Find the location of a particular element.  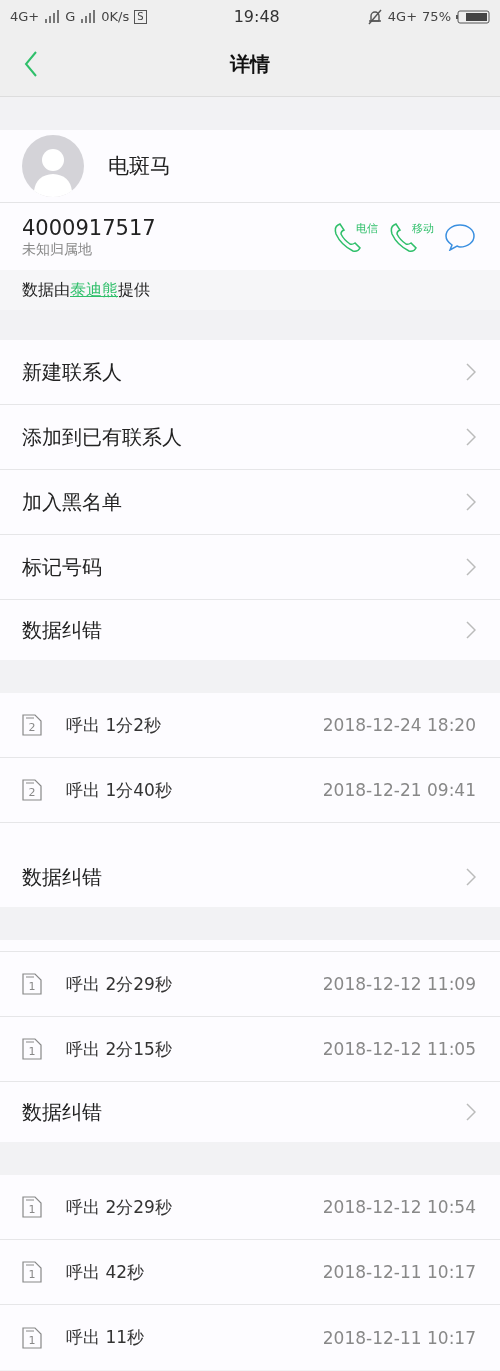

provider-text: 数据由泰迪熊提供 is located at coordinates (250, 290).